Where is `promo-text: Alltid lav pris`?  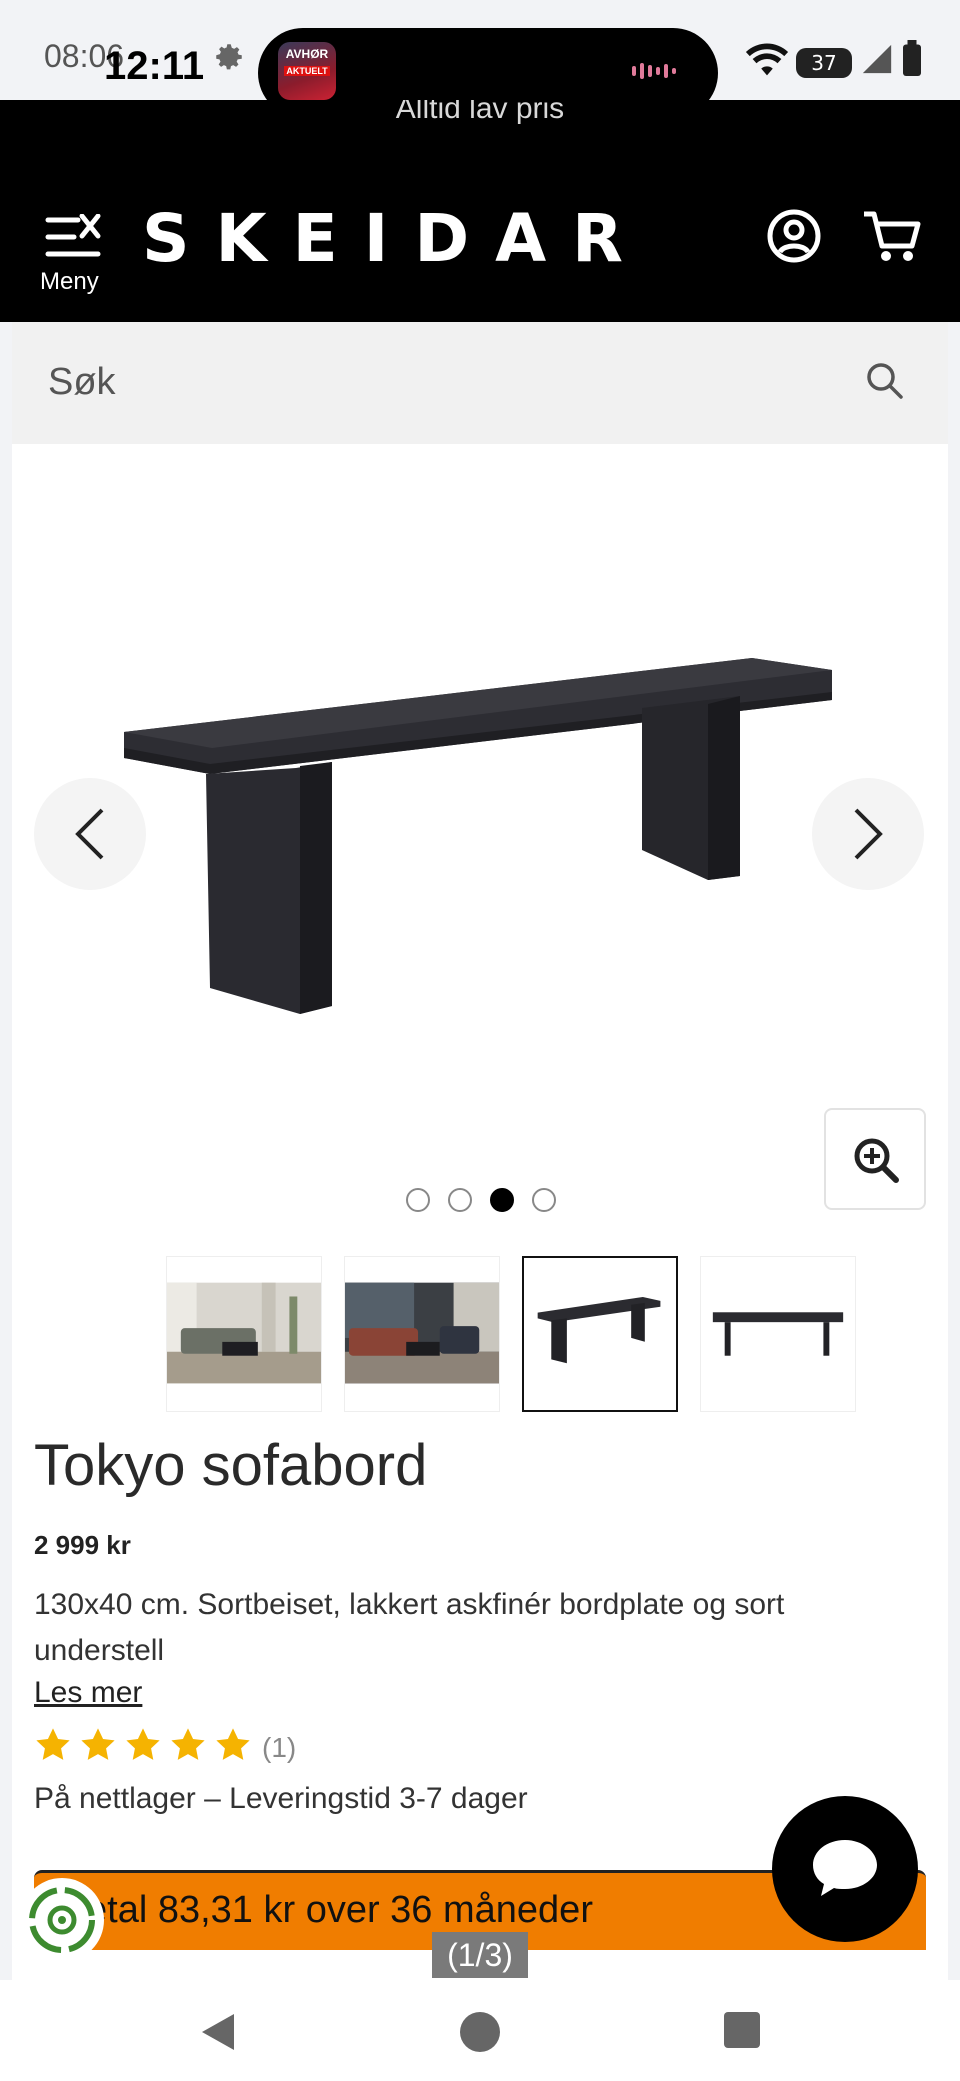
promo-text: Alltid lav pris is located at coordinates (480, 112).